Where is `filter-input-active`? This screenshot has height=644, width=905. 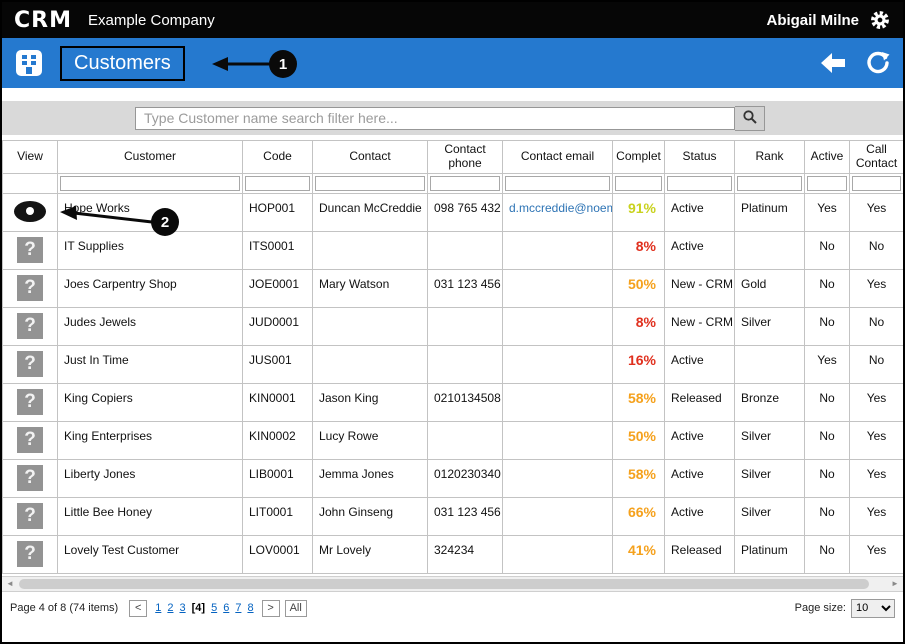 filter-input-active is located at coordinates (827, 183).